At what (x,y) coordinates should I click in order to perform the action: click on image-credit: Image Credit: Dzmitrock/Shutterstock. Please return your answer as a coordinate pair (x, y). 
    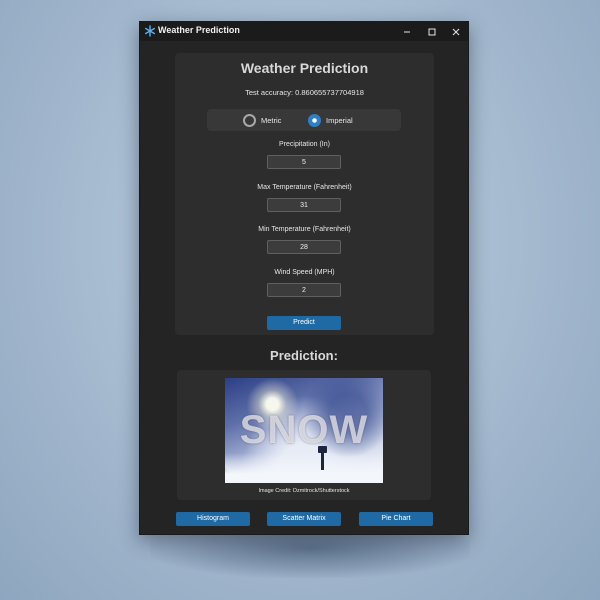
    Looking at the image, I should click on (304, 491).